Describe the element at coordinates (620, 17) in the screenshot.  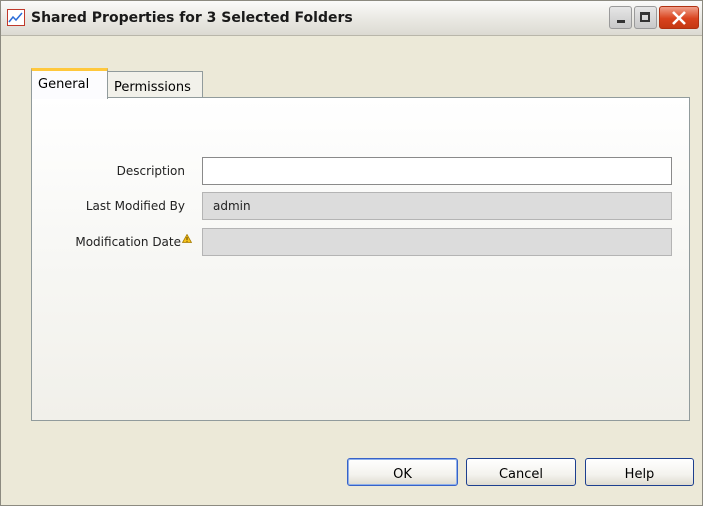
I see `minimize-button` at that location.